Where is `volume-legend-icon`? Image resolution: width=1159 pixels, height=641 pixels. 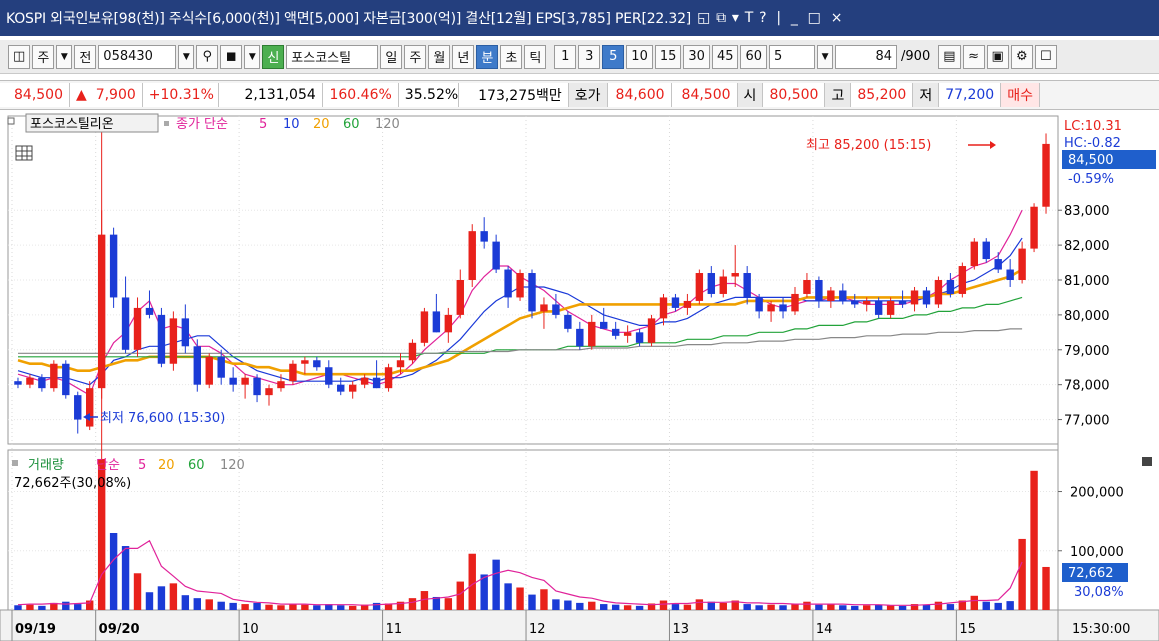 volume-legend-icon is located at coordinates (15, 463).